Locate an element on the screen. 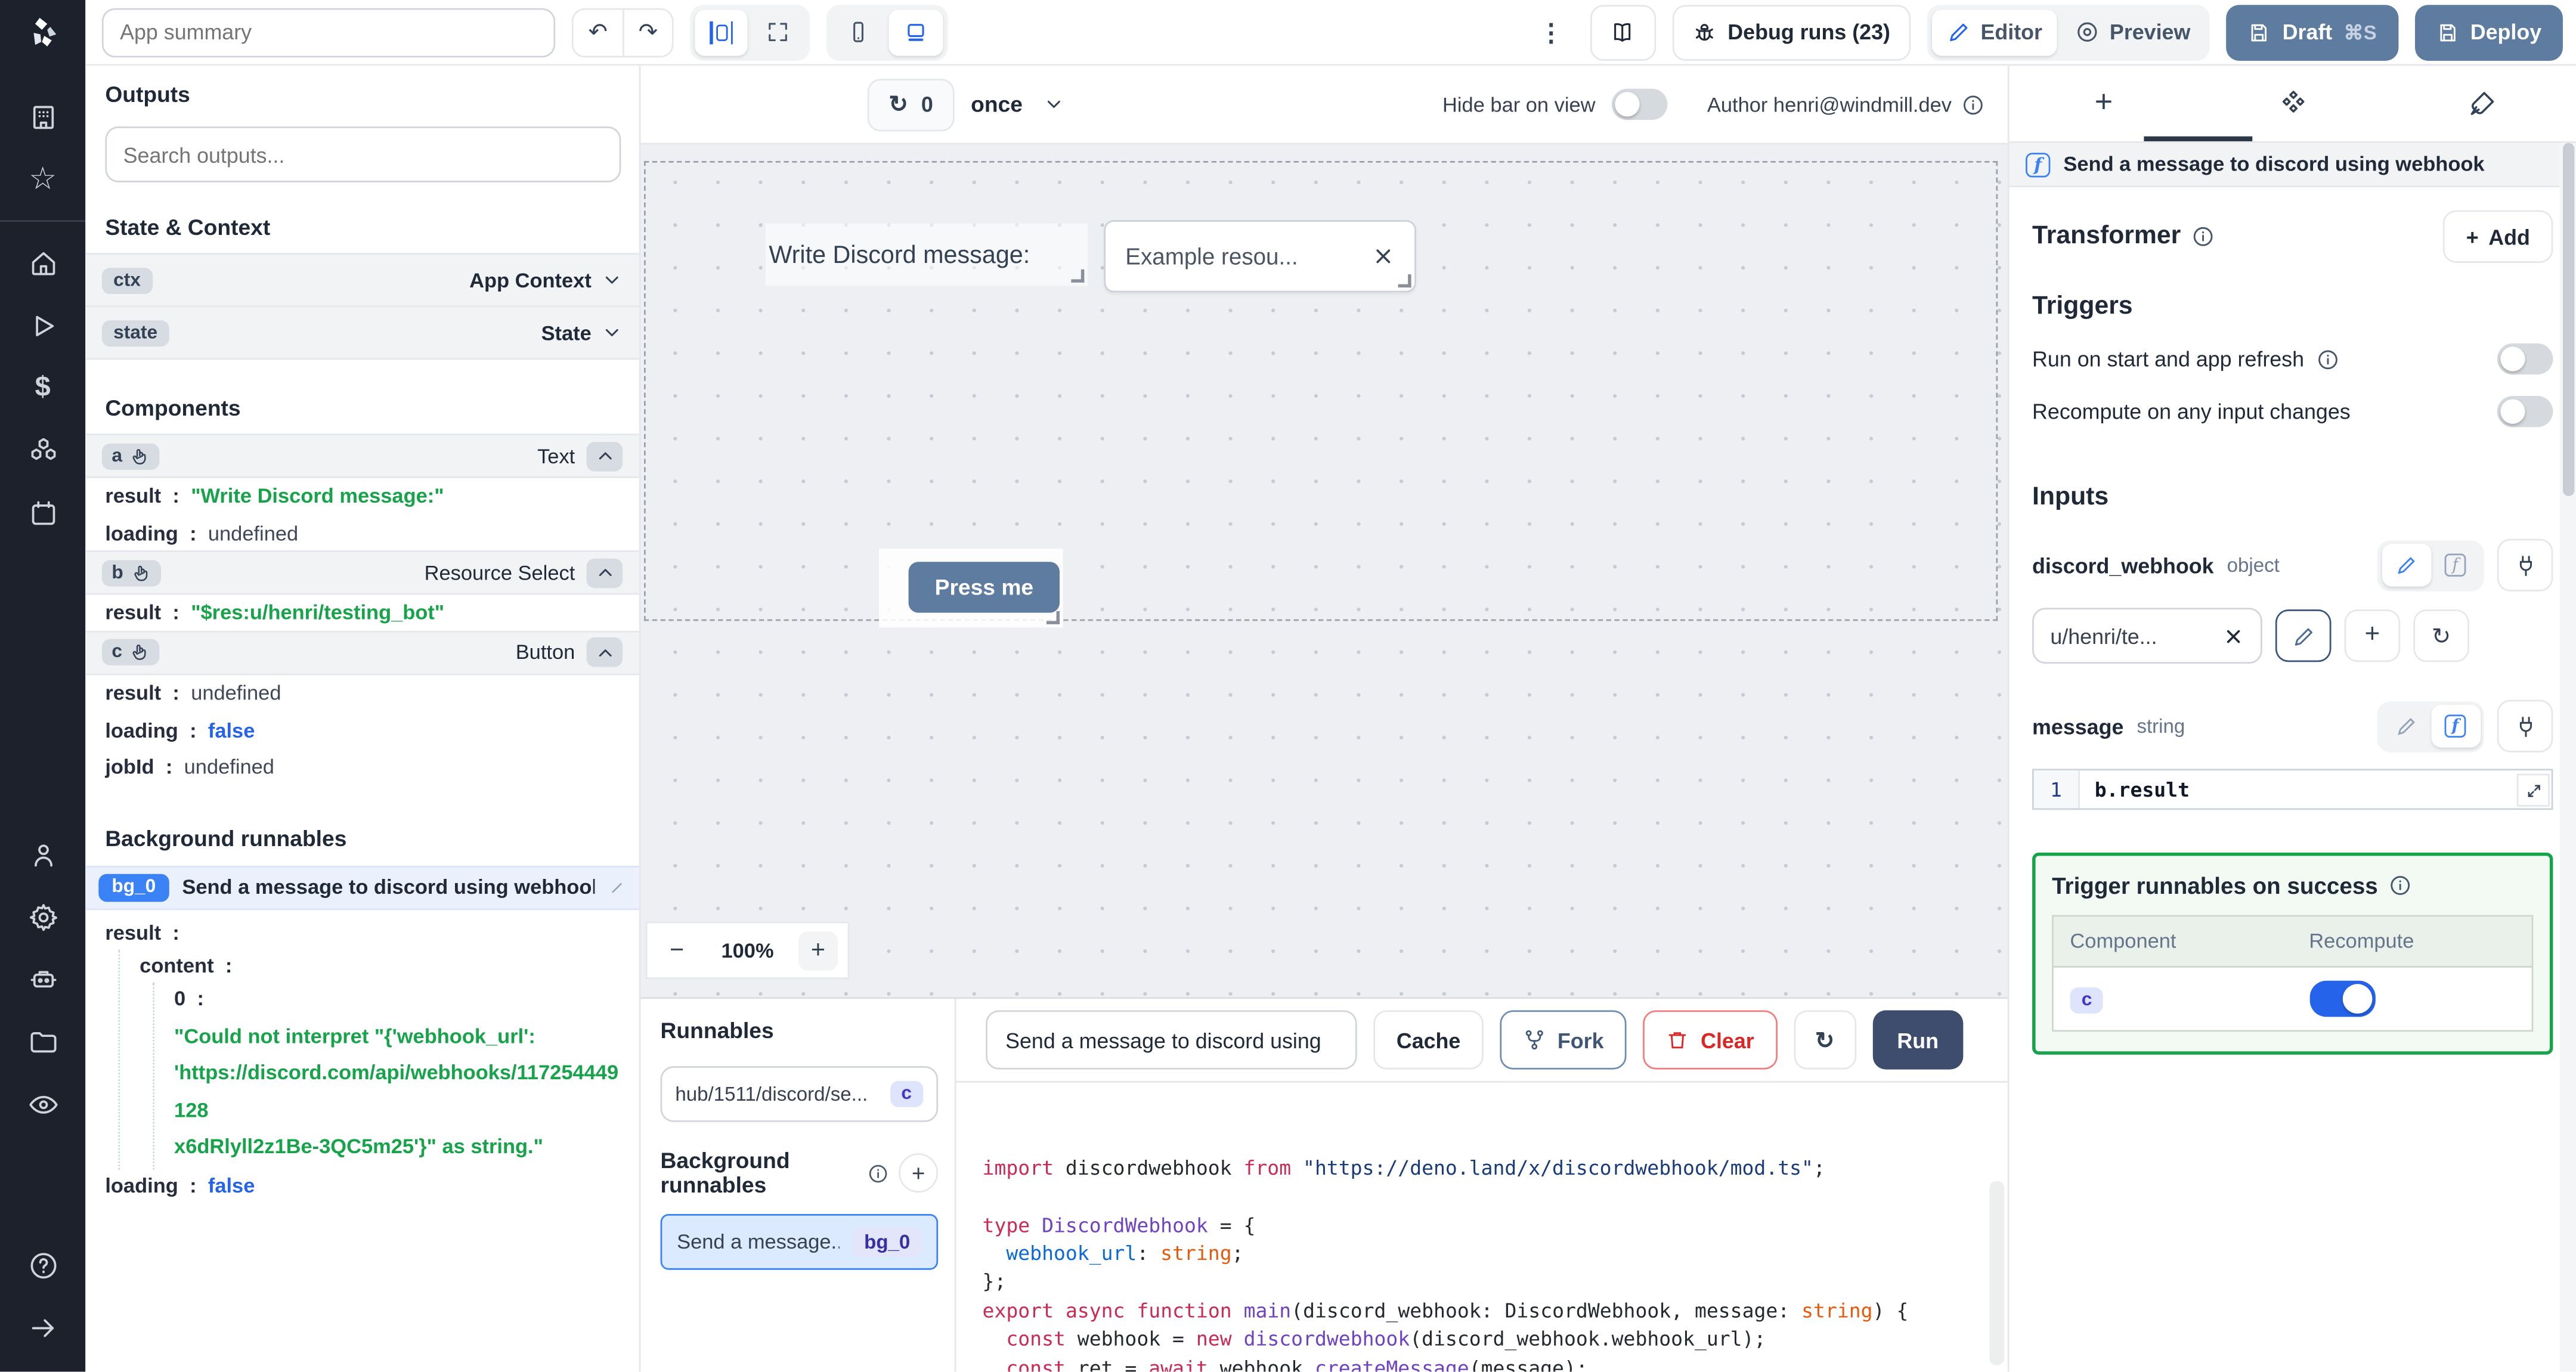 This screenshot has height=1372, width=2576. undo-button: ↶ is located at coordinates (598, 32).